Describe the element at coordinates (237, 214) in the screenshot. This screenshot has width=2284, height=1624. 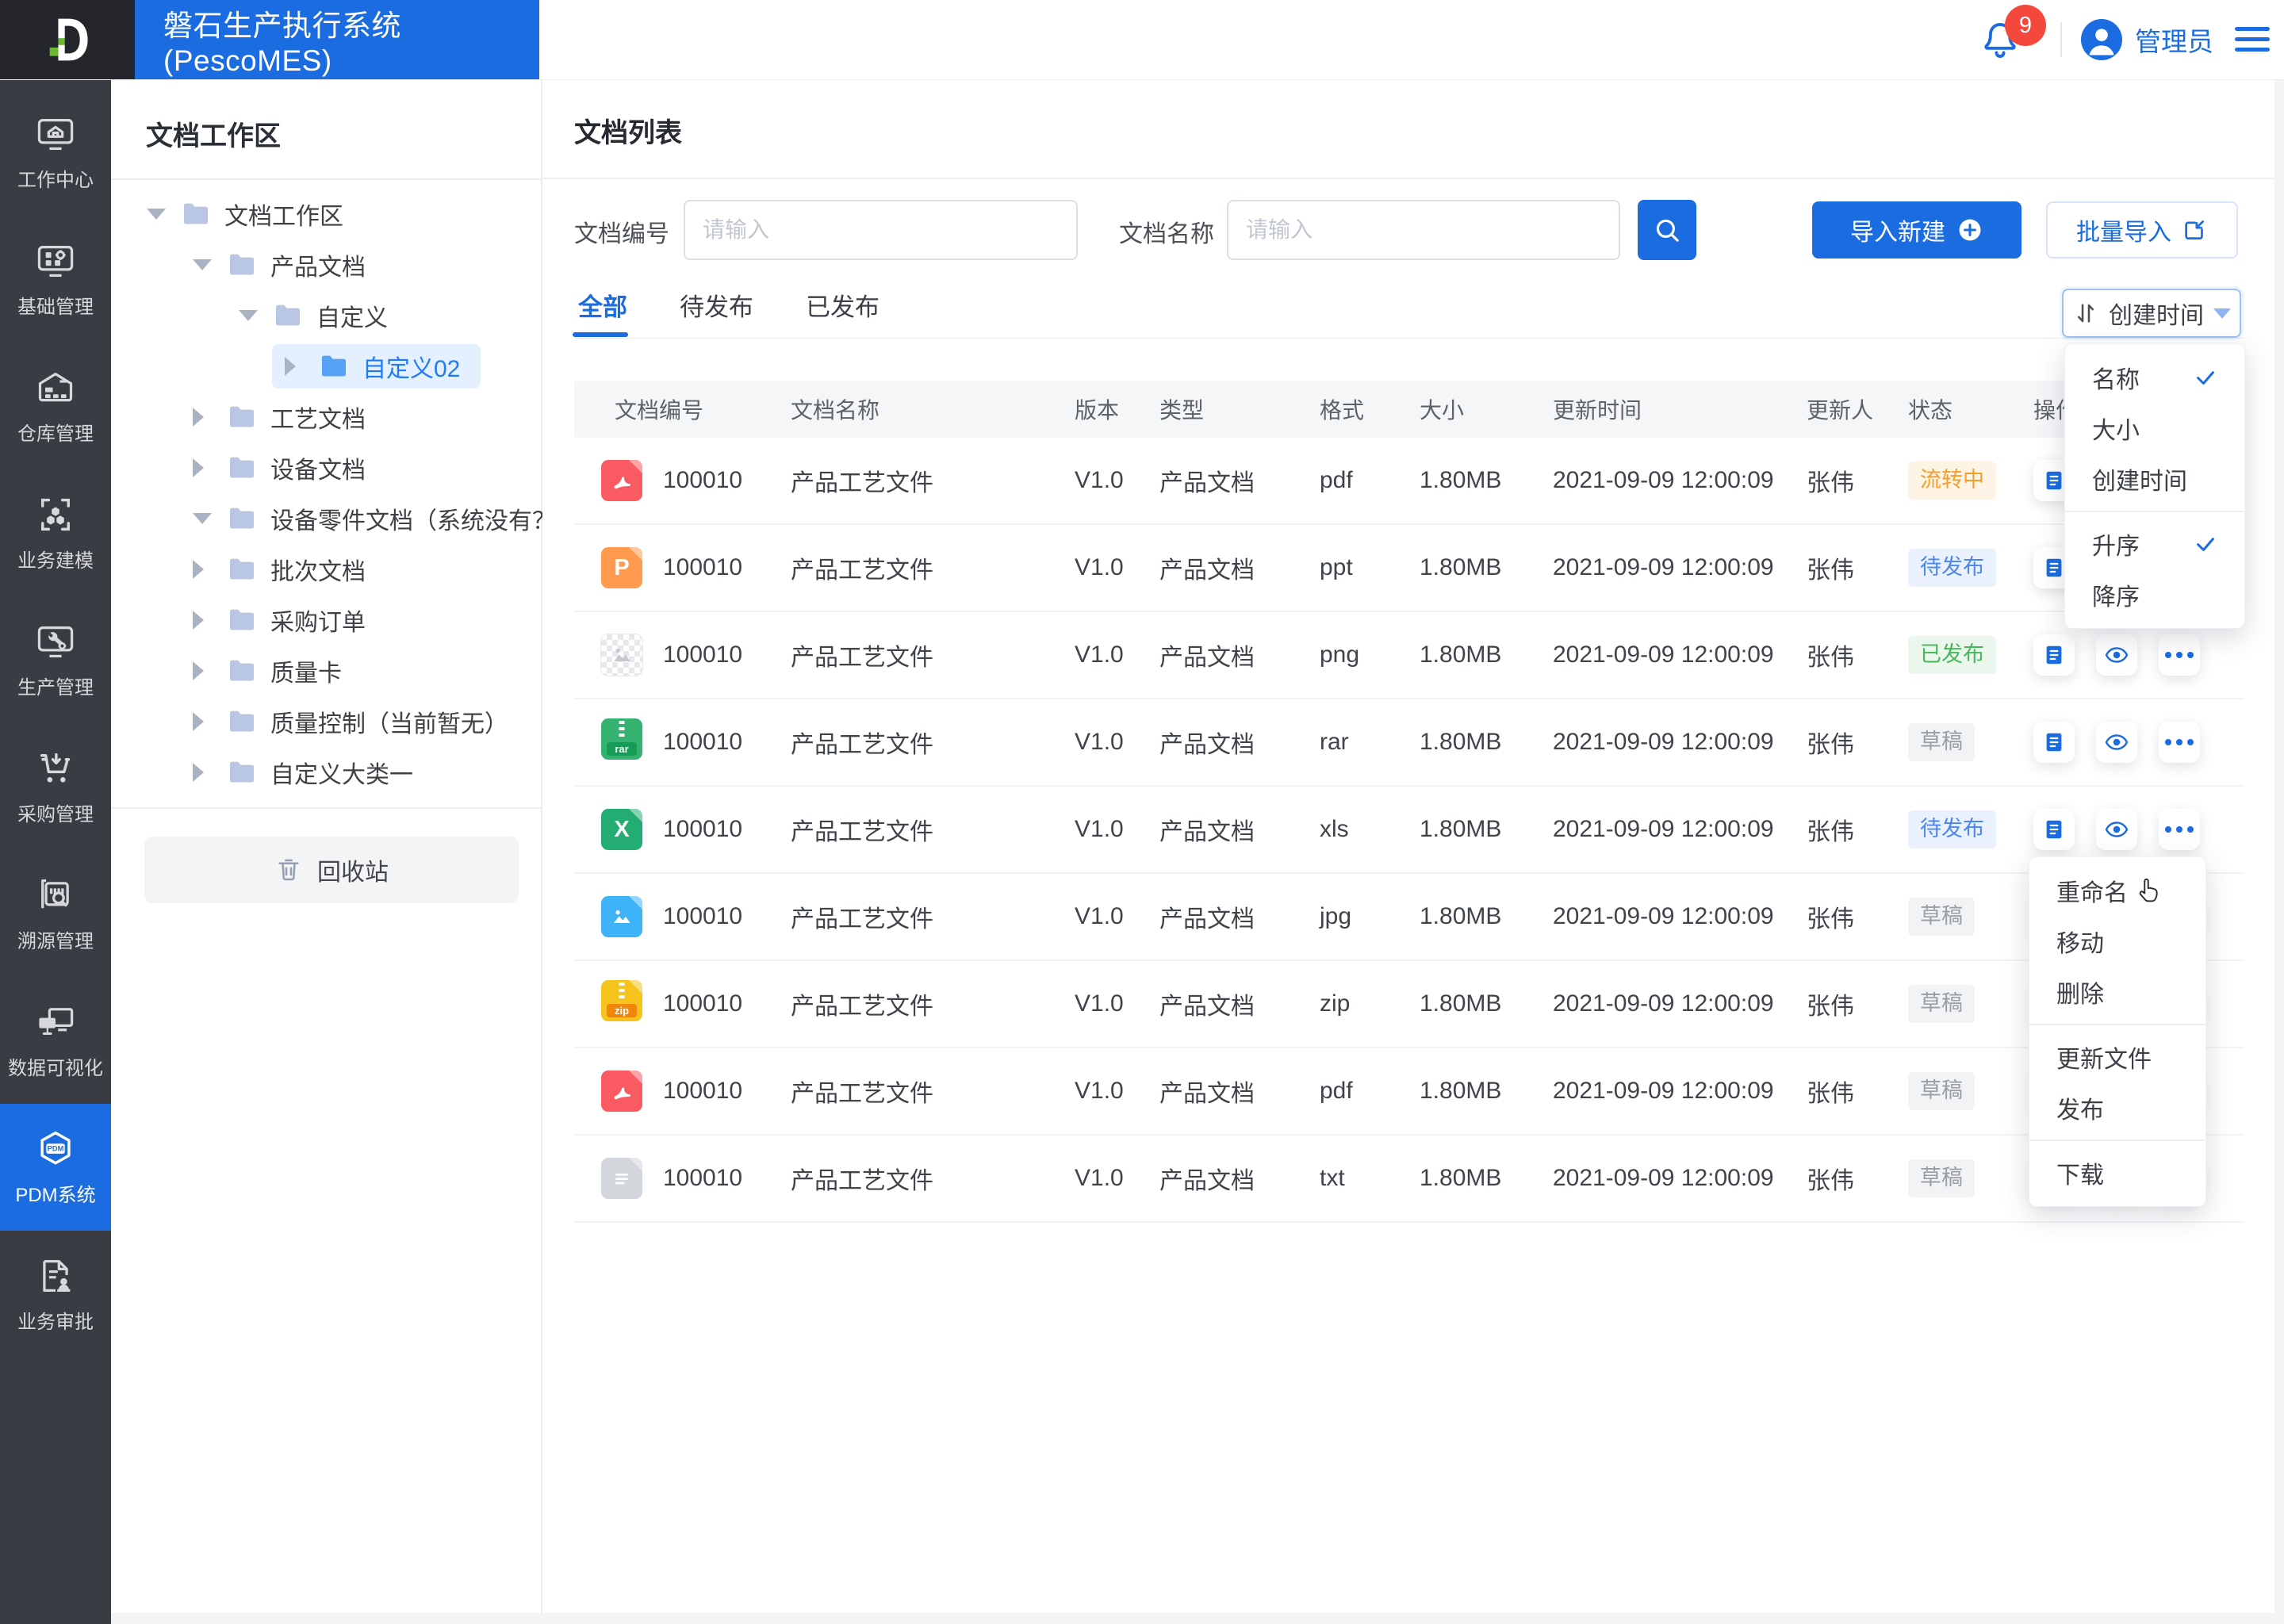
I see `tree-node: 文档工作区` at that location.